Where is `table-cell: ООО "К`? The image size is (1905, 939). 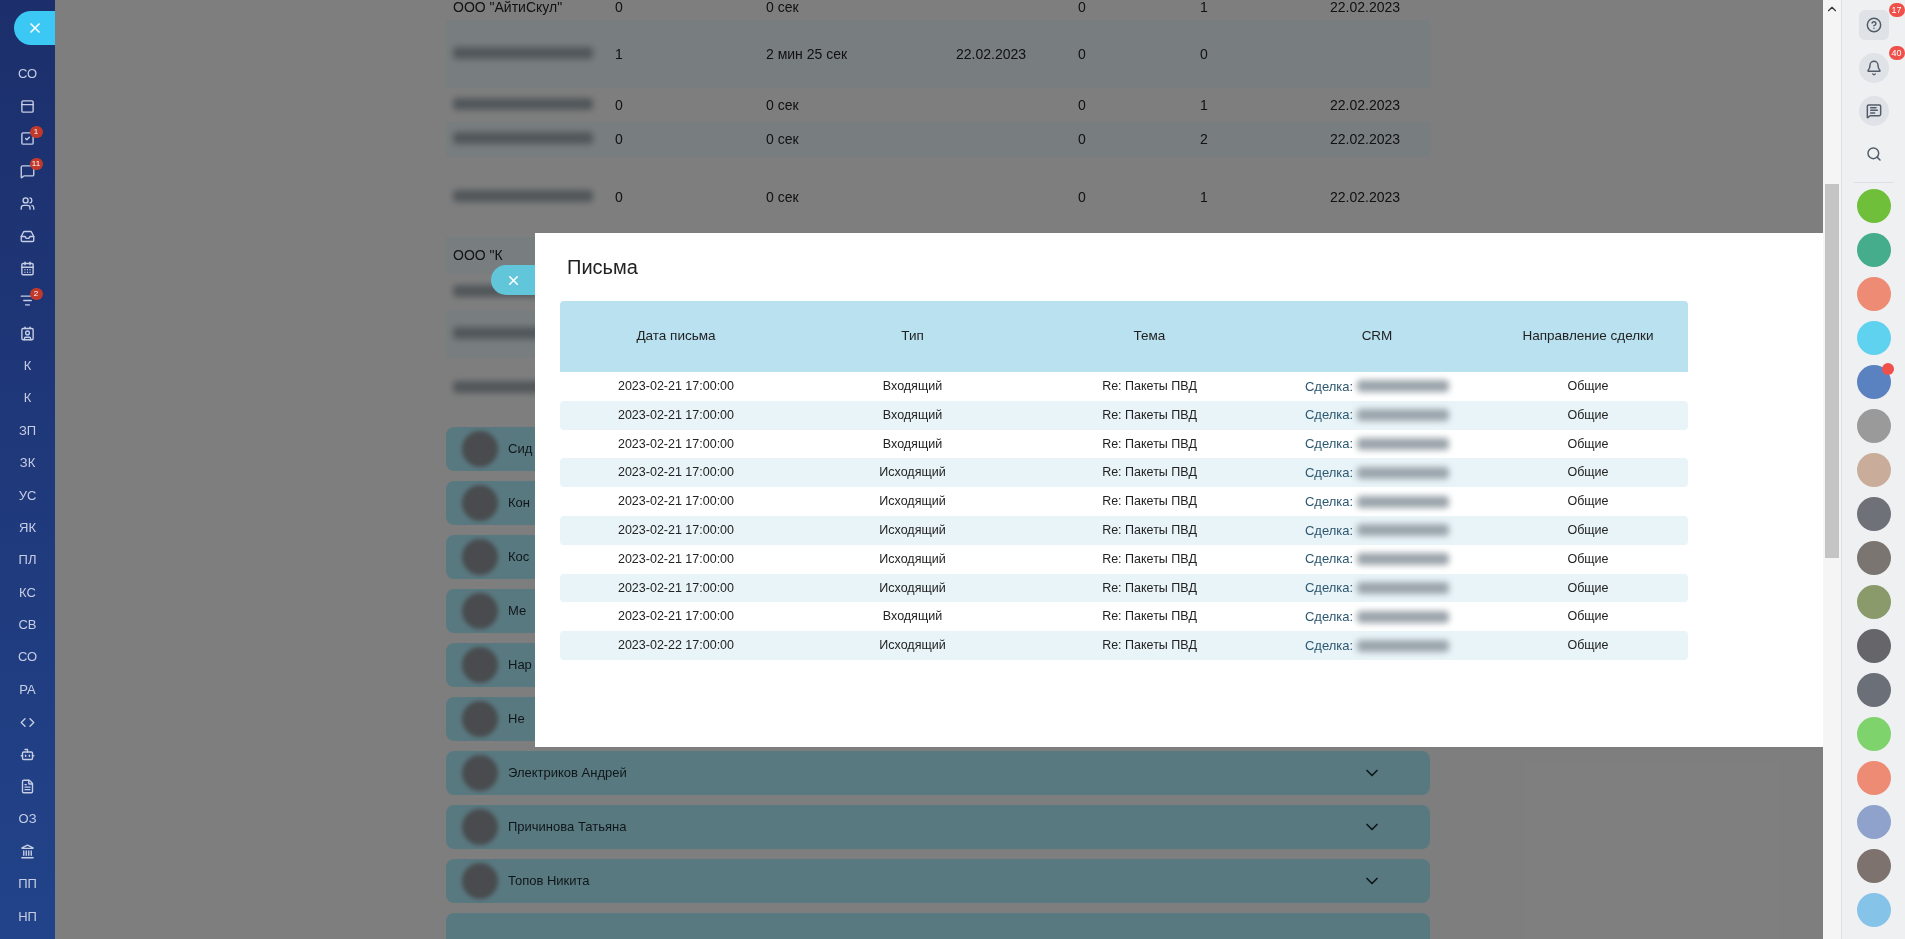 table-cell: ООО "К is located at coordinates (478, 255).